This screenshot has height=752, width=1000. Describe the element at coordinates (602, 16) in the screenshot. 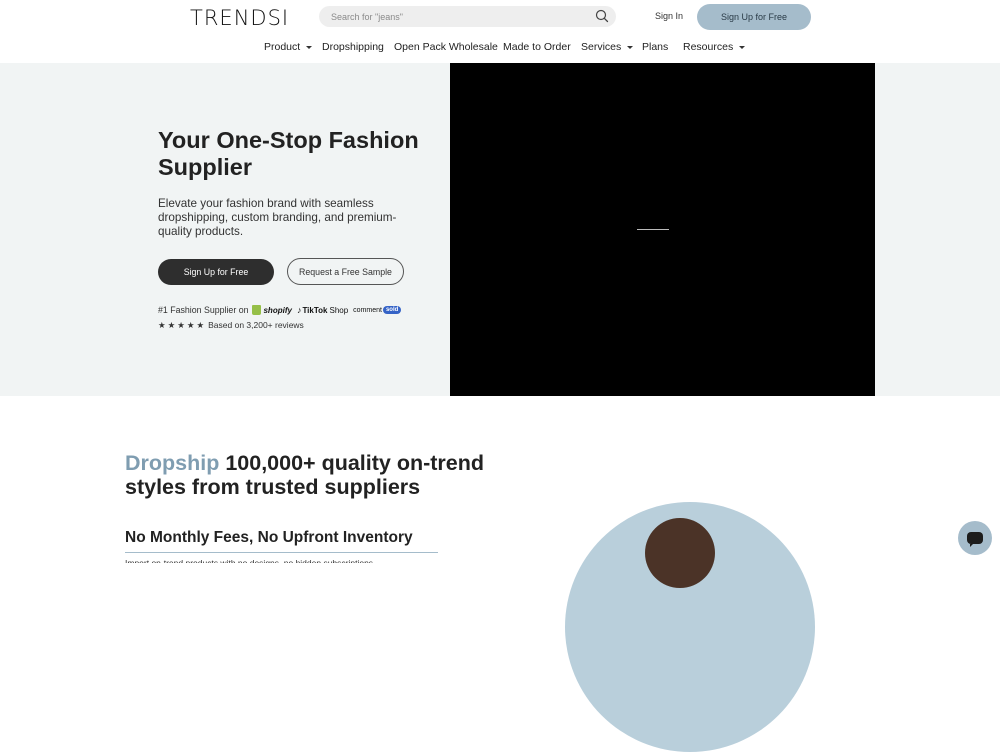

I see `search-icon` at that location.